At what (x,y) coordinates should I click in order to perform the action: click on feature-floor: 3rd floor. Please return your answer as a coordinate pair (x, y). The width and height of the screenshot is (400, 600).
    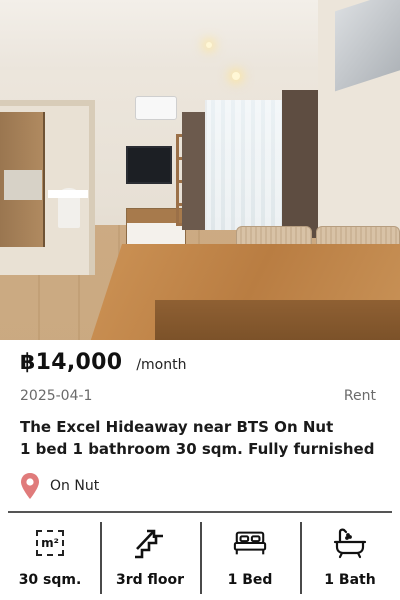
    Looking at the image, I should click on (150, 559).